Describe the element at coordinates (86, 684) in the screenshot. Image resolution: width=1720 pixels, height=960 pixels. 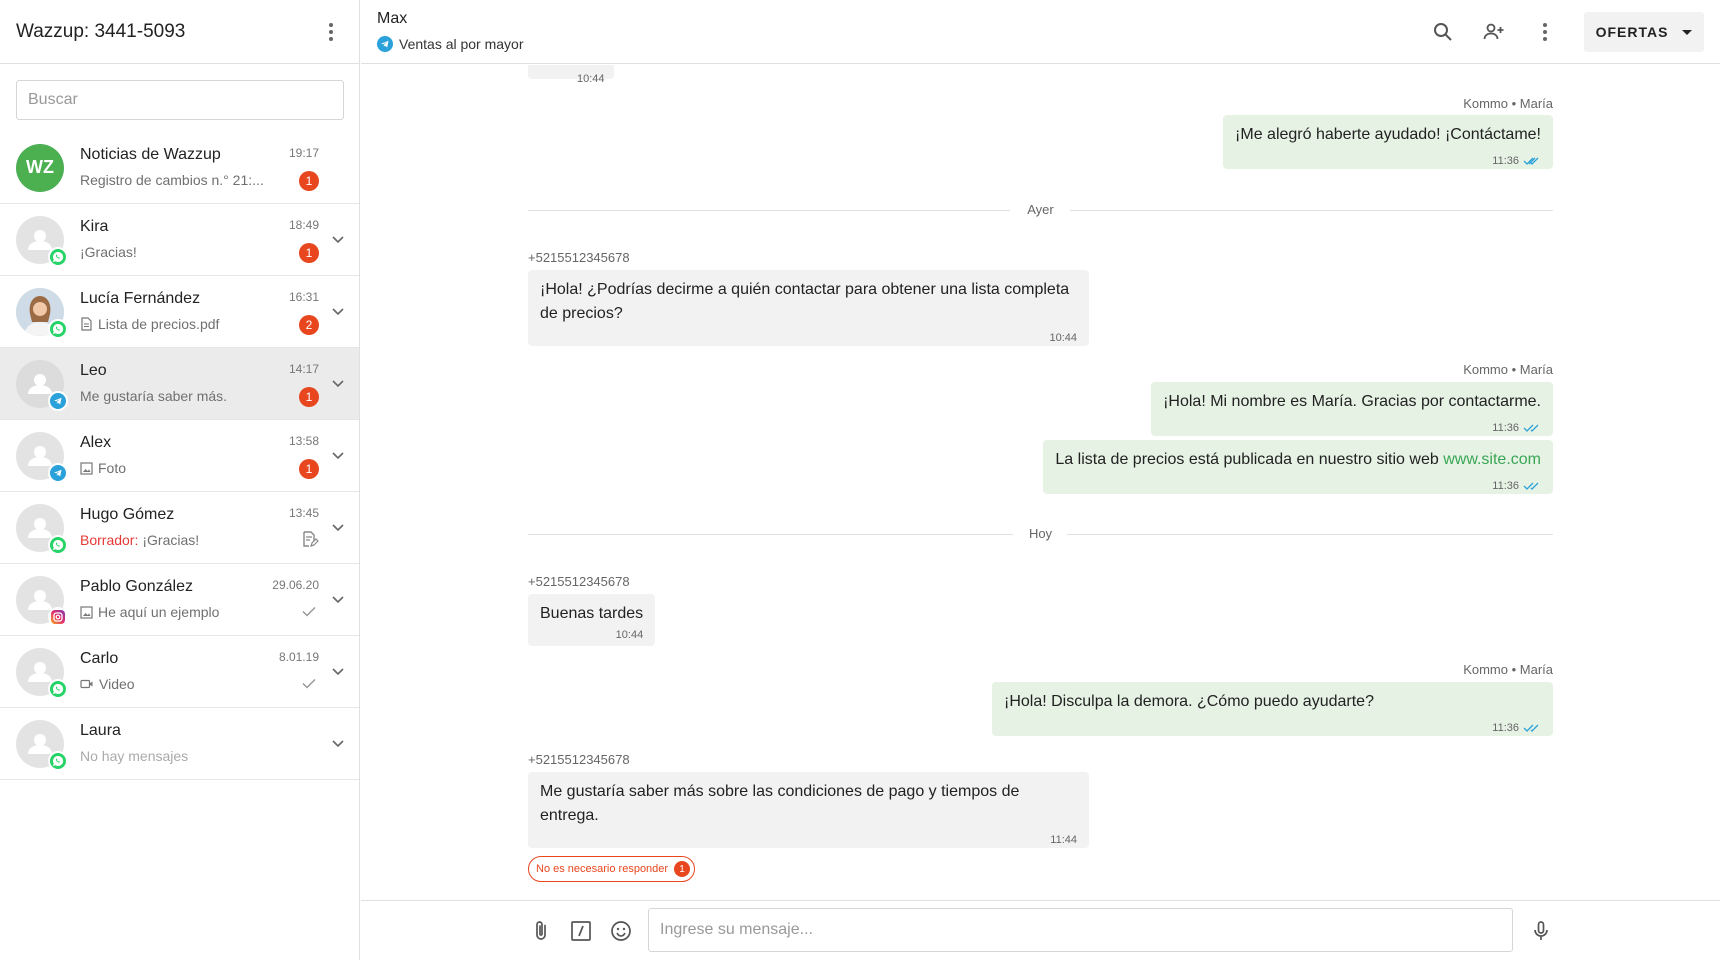
I see `video-icon` at that location.